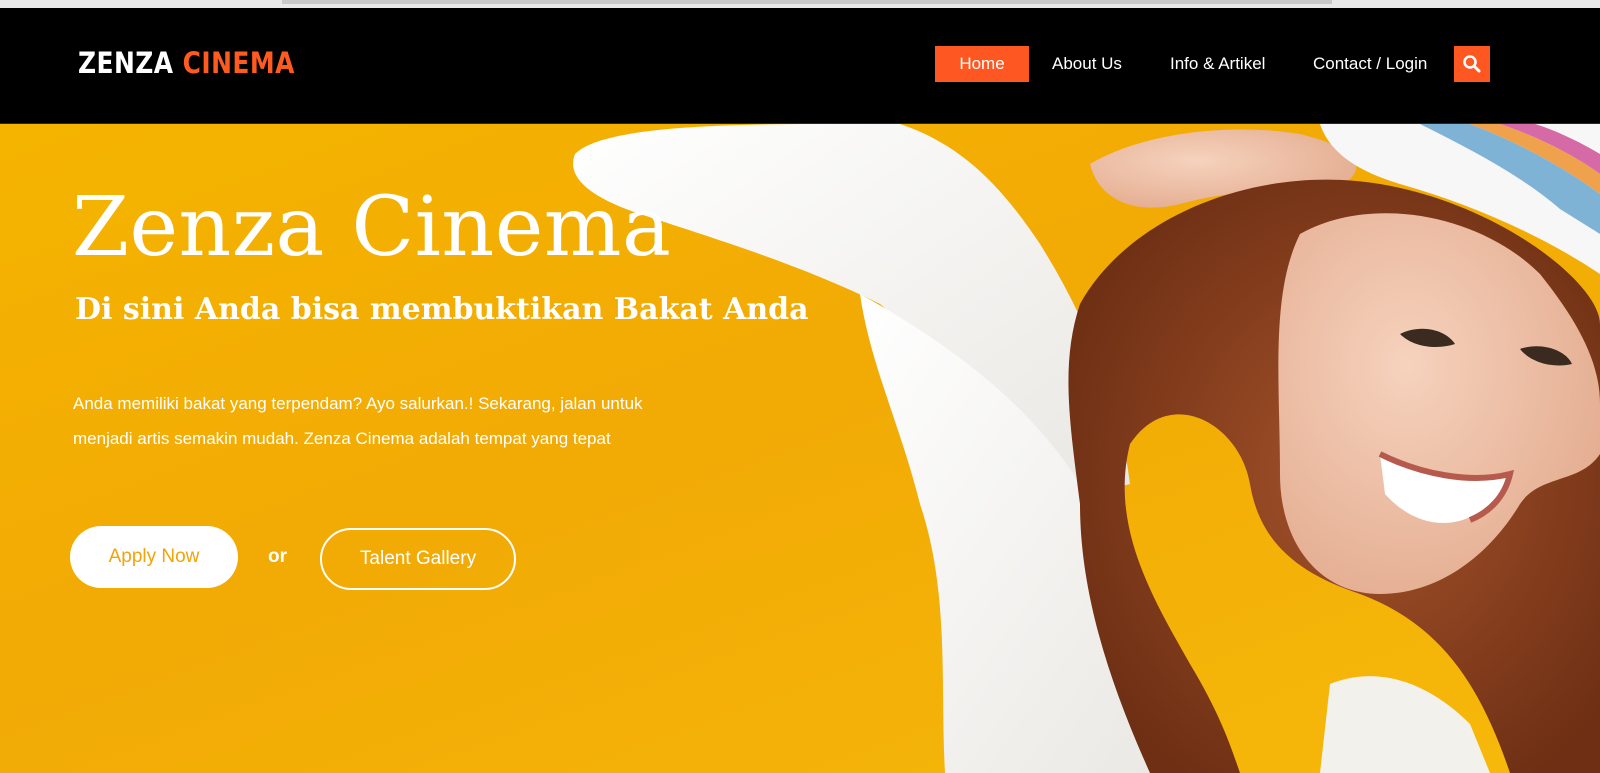  Describe the element at coordinates (982, 64) in the screenshot. I see `nav-home: Home` at that location.